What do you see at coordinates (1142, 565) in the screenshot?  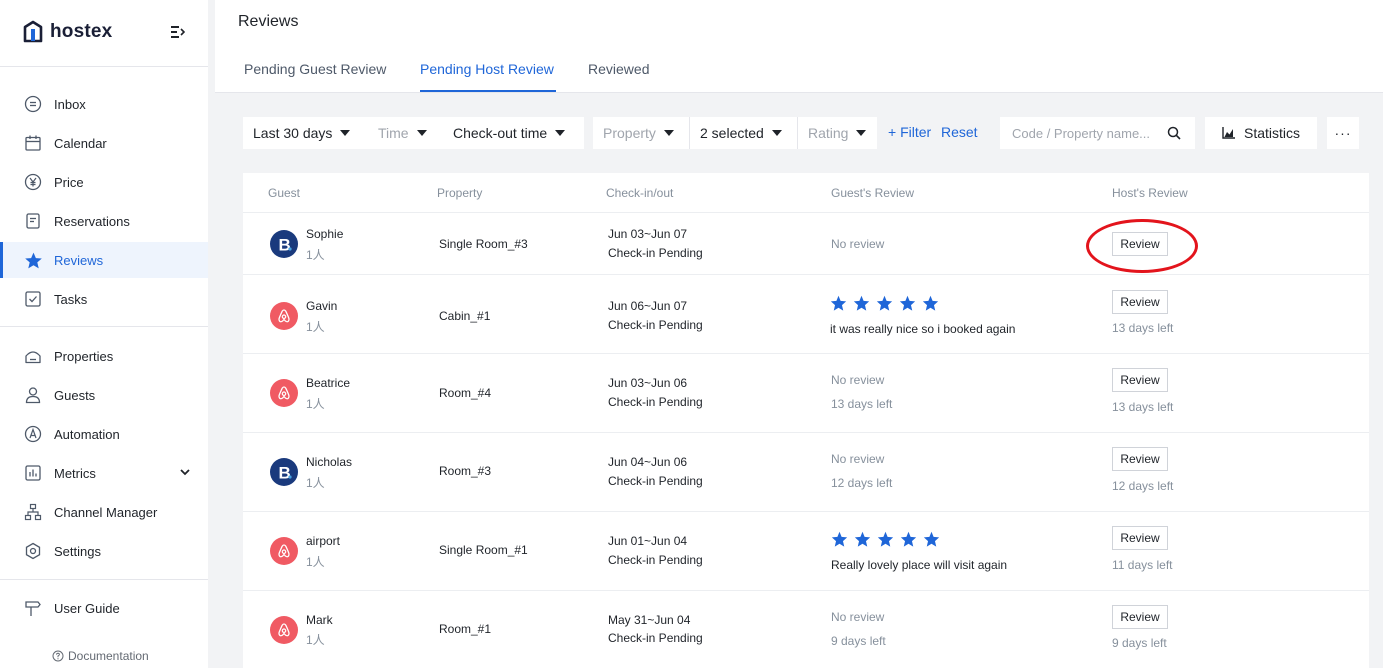 I see `host-days-left: 11 days left` at bounding box center [1142, 565].